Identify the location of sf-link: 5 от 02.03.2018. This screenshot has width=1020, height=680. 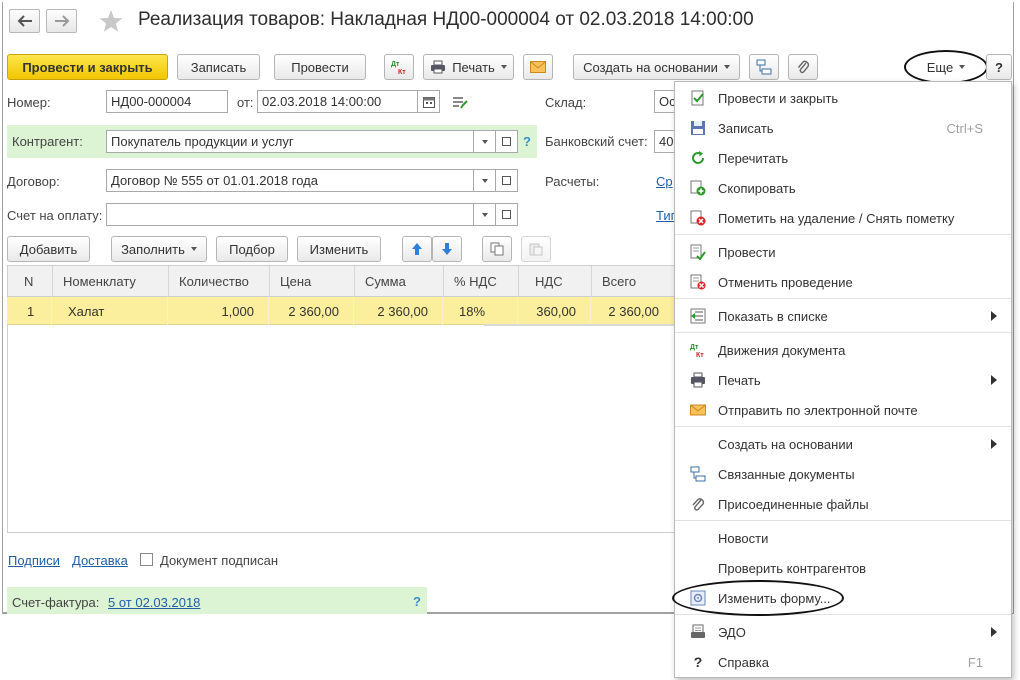
(154, 602).